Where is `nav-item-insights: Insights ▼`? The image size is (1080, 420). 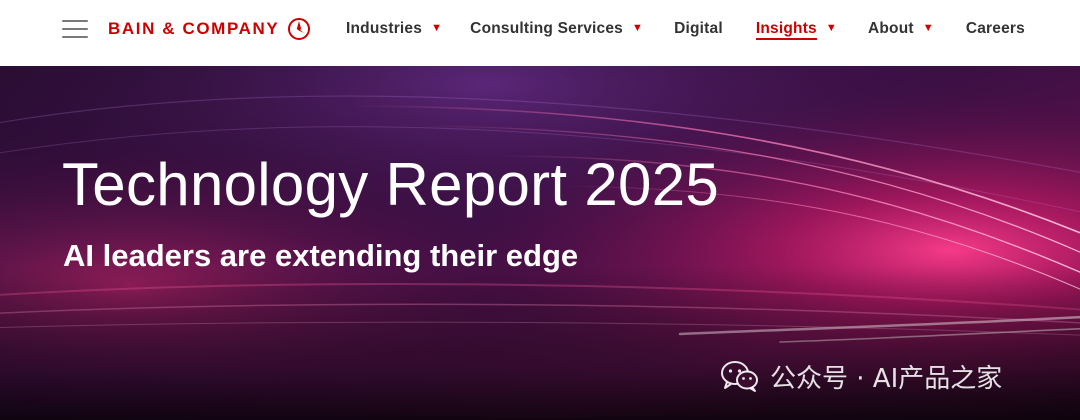
nav-item-insights: Insights ▼ is located at coordinates (796, 29).